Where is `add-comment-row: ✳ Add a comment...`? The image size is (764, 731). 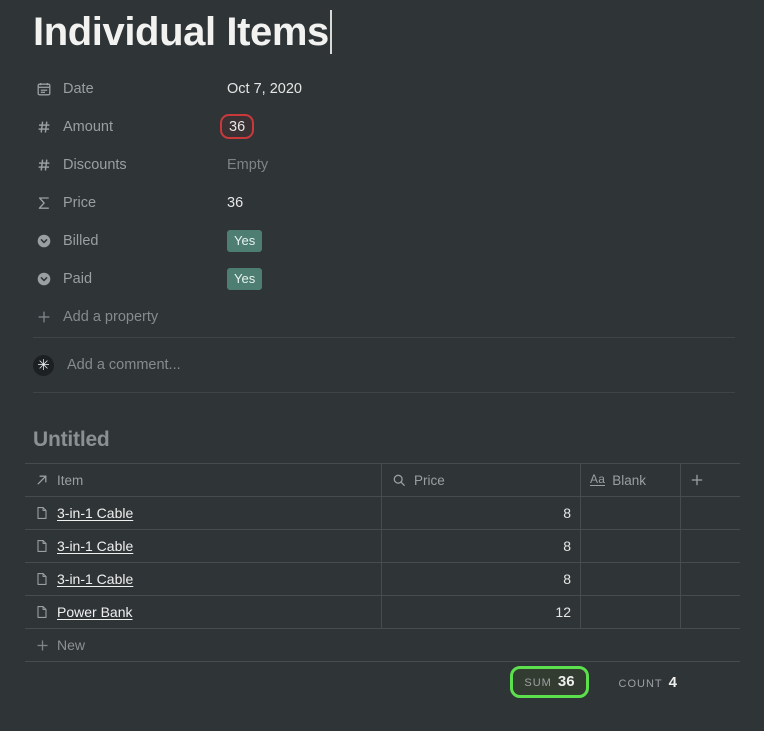 add-comment-row: ✳ Add a comment... is located at coordinates (107, 365).